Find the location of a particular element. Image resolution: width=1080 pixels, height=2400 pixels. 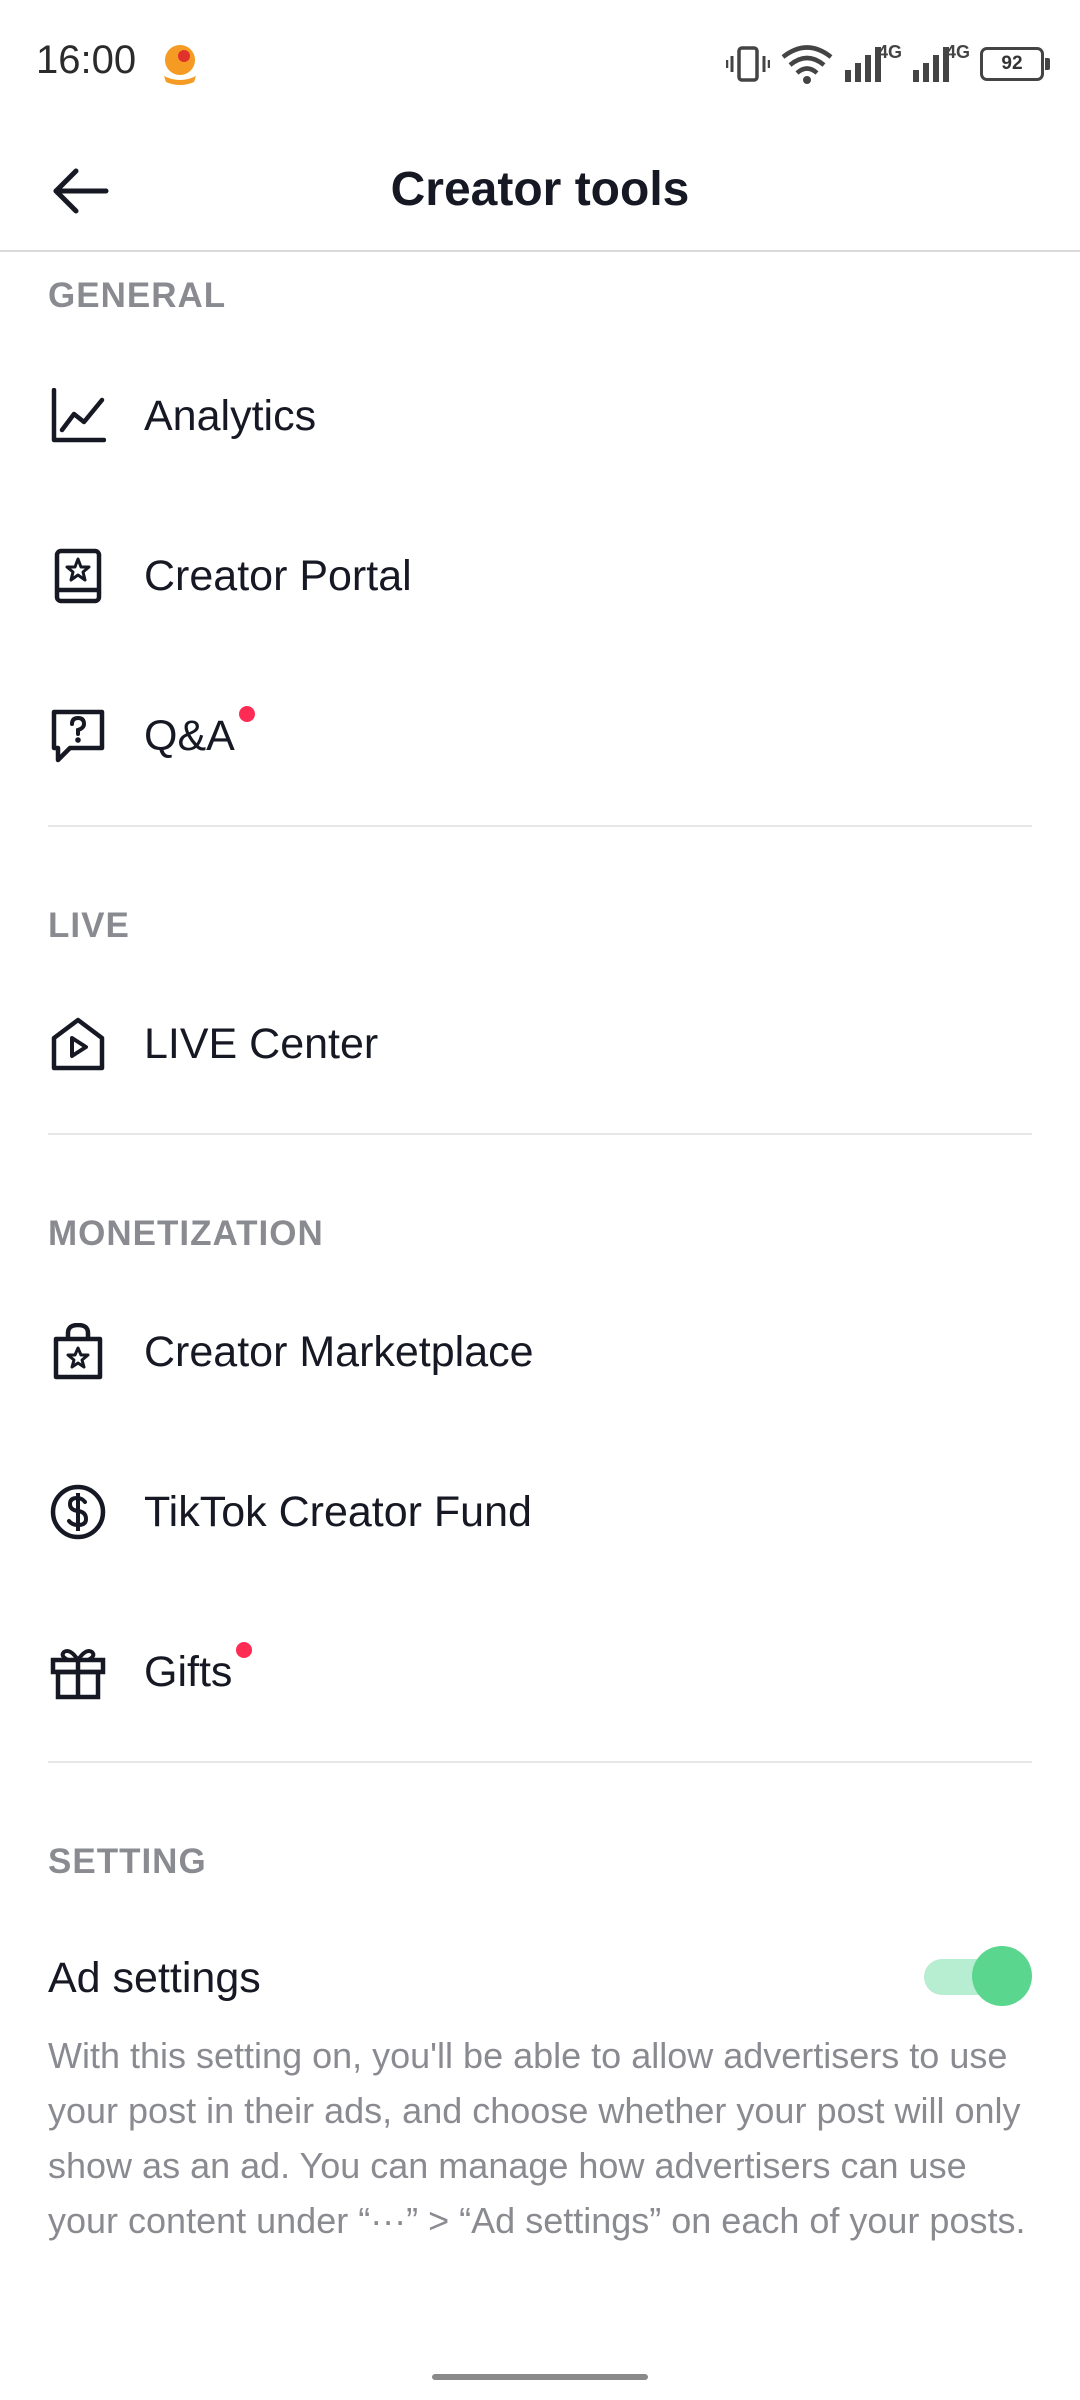

toggle-knob is located at coordinates (1002, 1976).